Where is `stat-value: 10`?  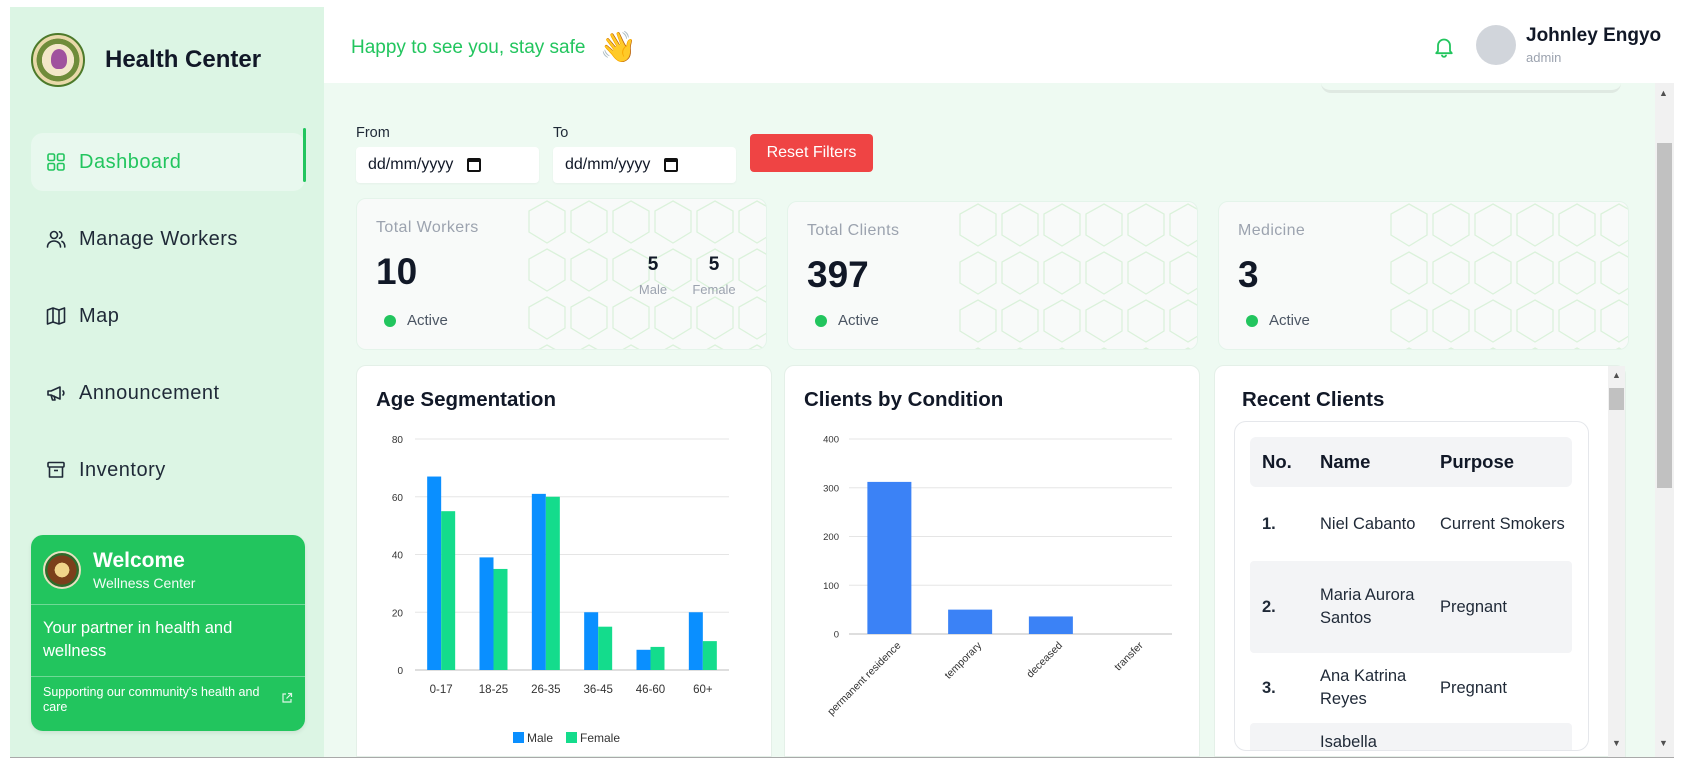
stat-value: 10 is located at coordinates (397, 271).